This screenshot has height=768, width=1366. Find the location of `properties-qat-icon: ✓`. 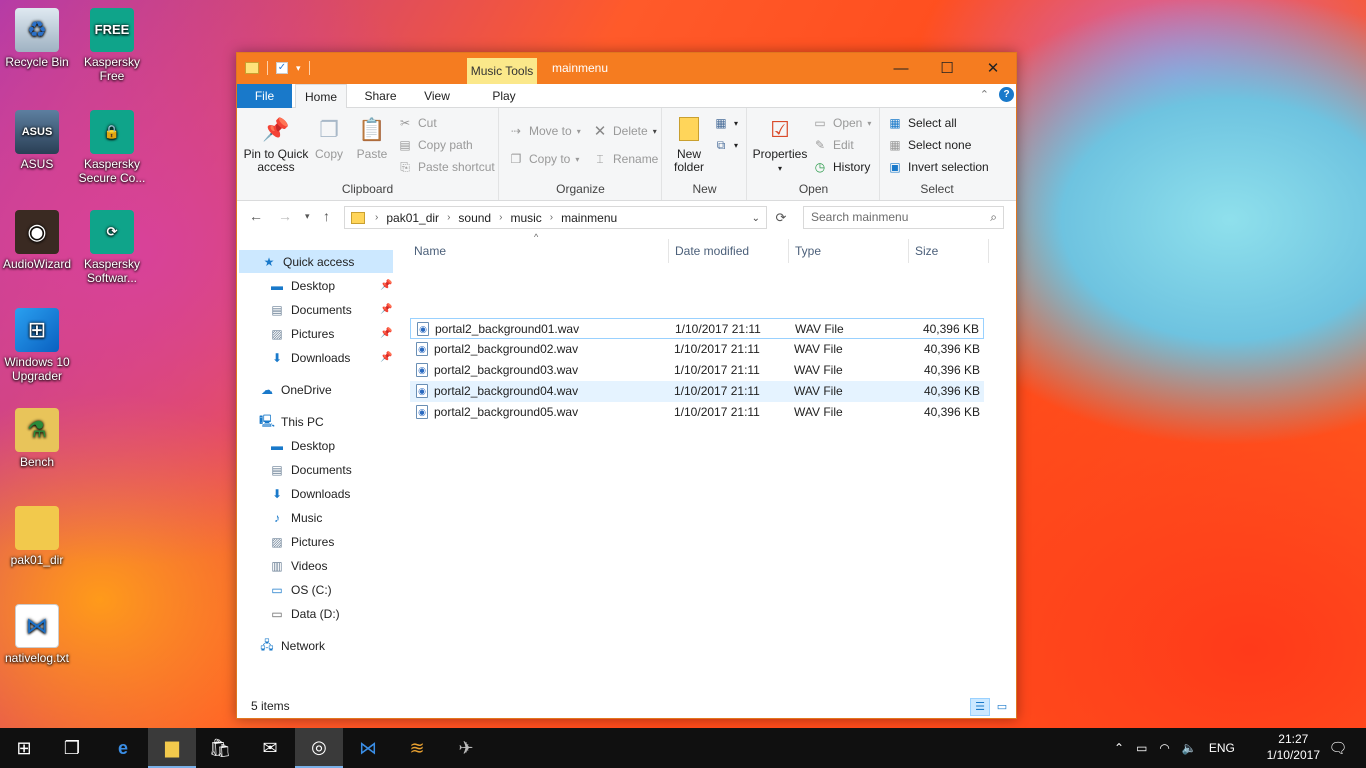

properties-qat-icon: ✓ is located at coordinates (282, 68).